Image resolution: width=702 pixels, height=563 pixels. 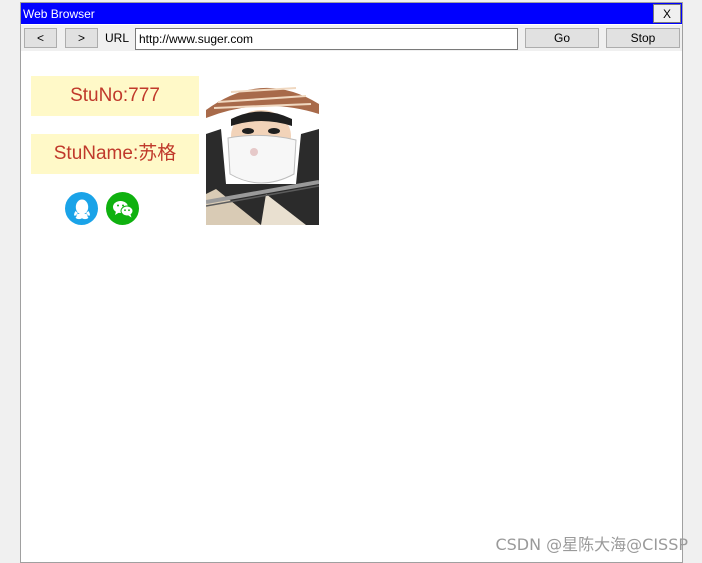 I want to click on back-button: <, so click(x=40, y=38).